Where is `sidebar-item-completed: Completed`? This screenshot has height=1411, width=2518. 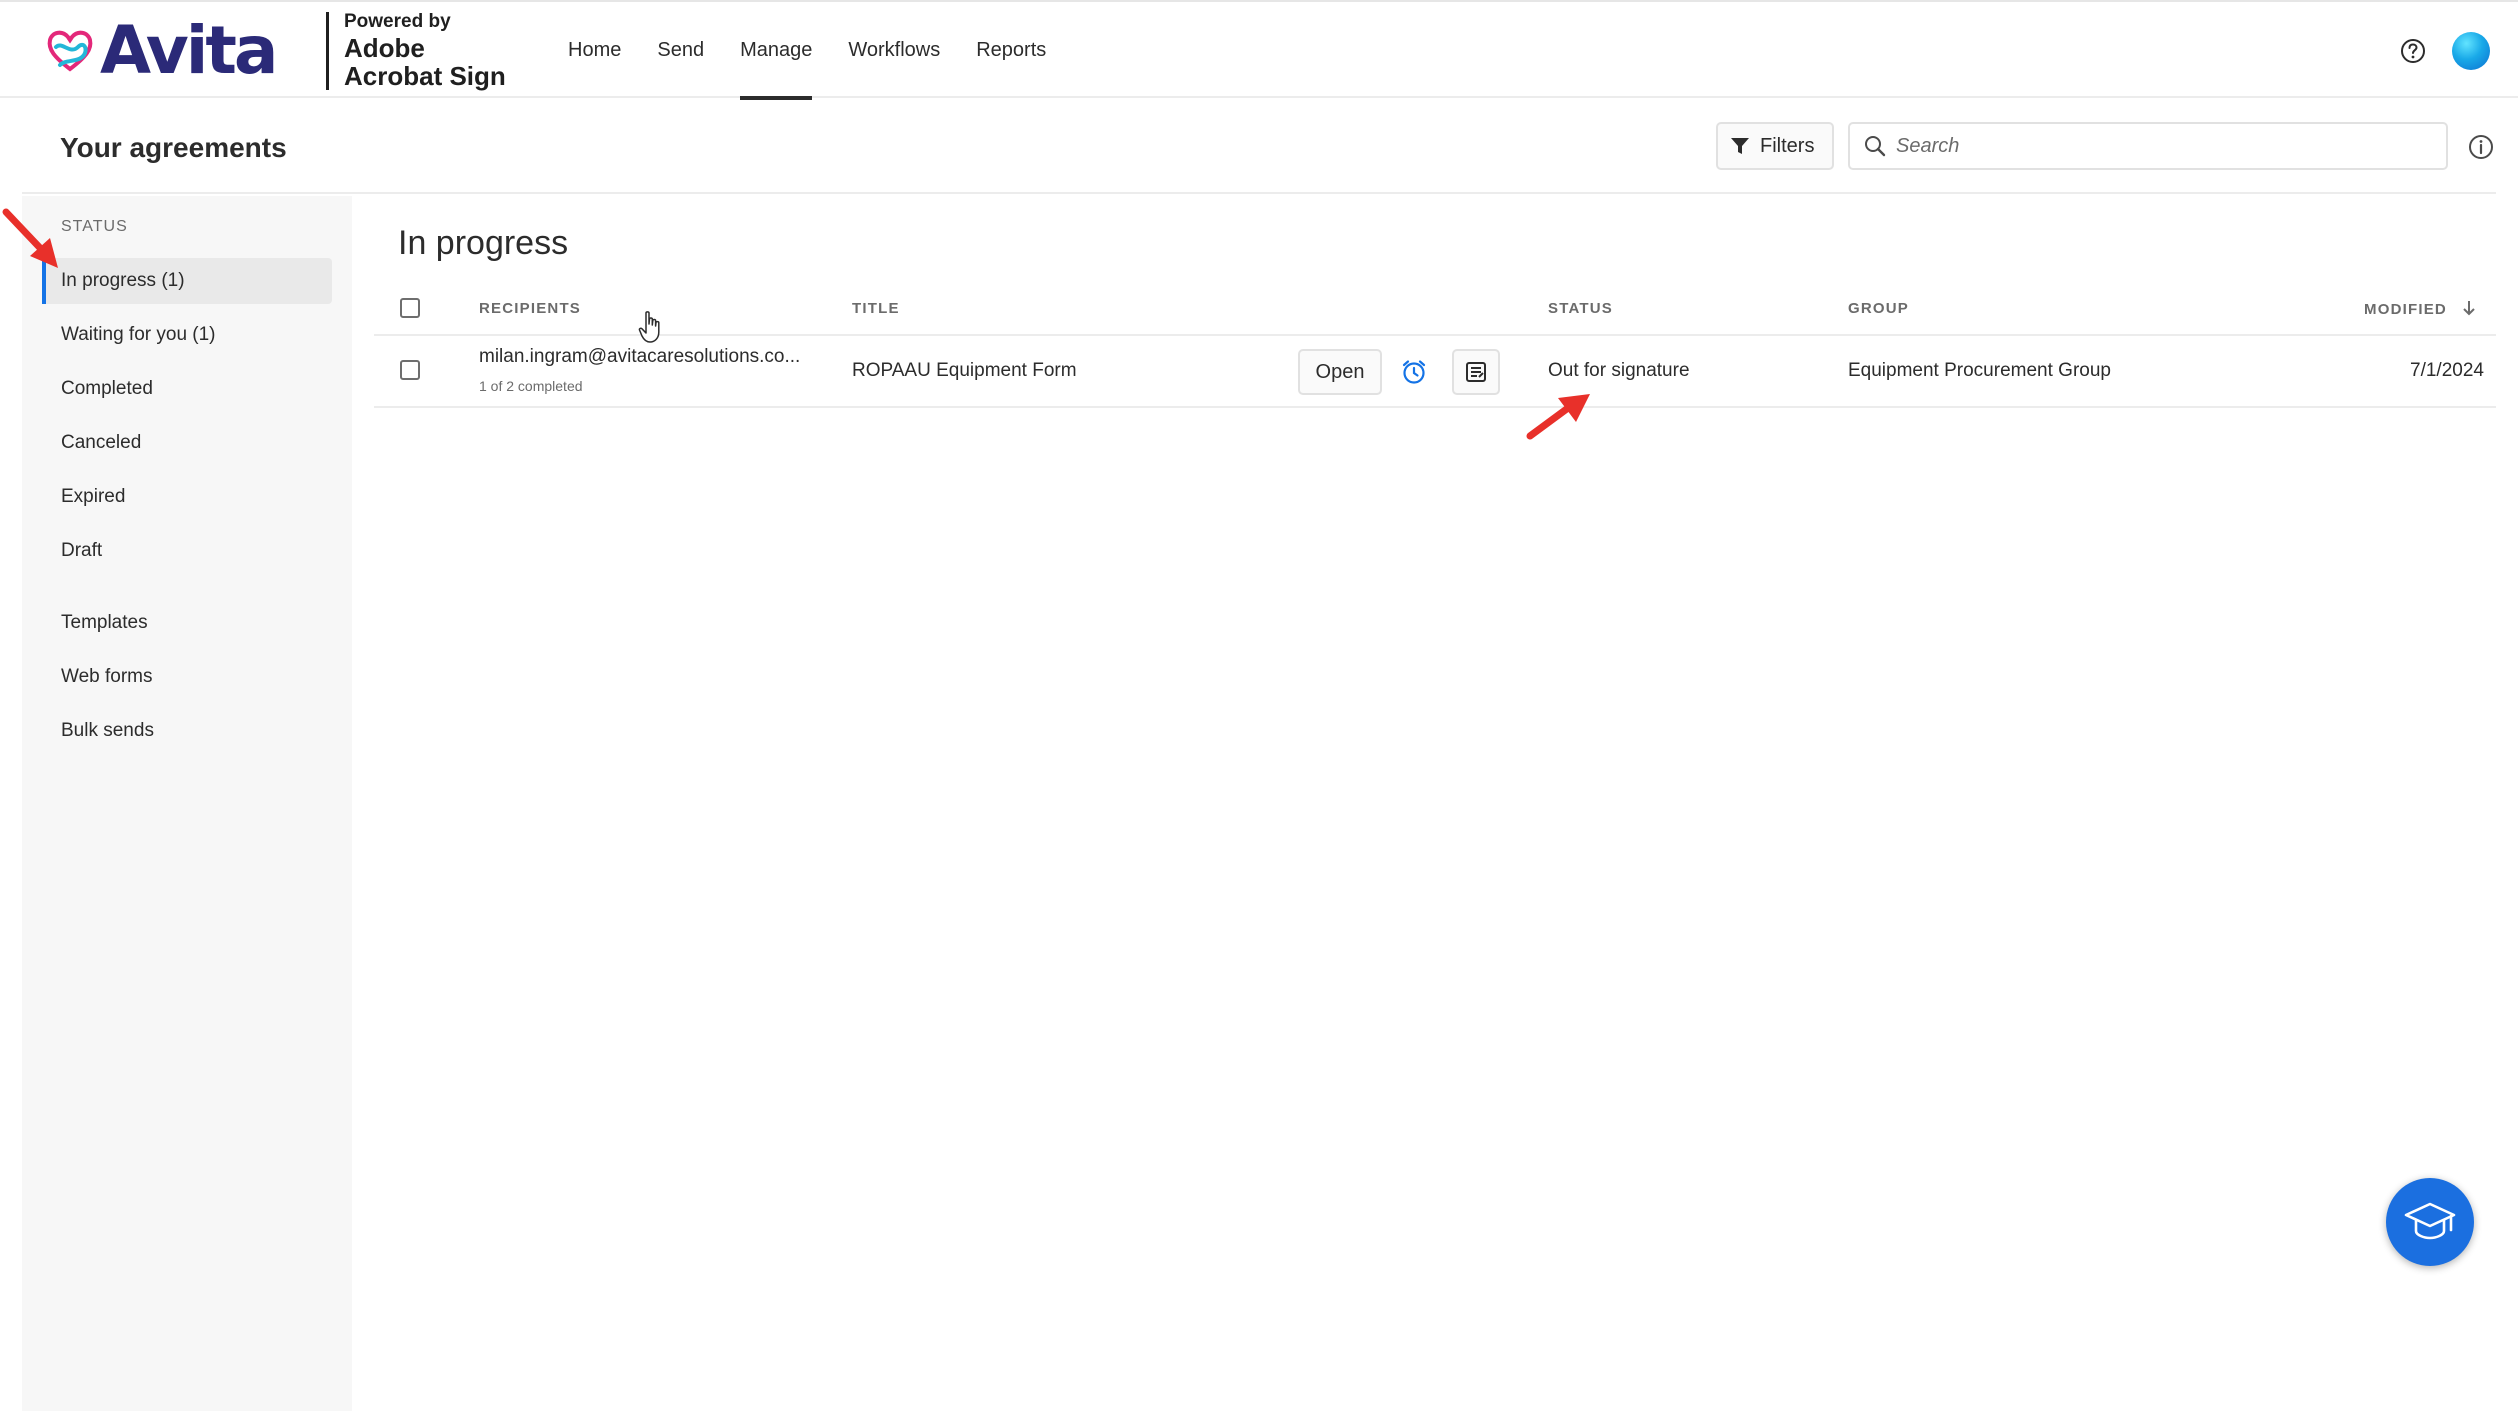 sidebar-item-completed: Completed is located at coordinates (187, 389).